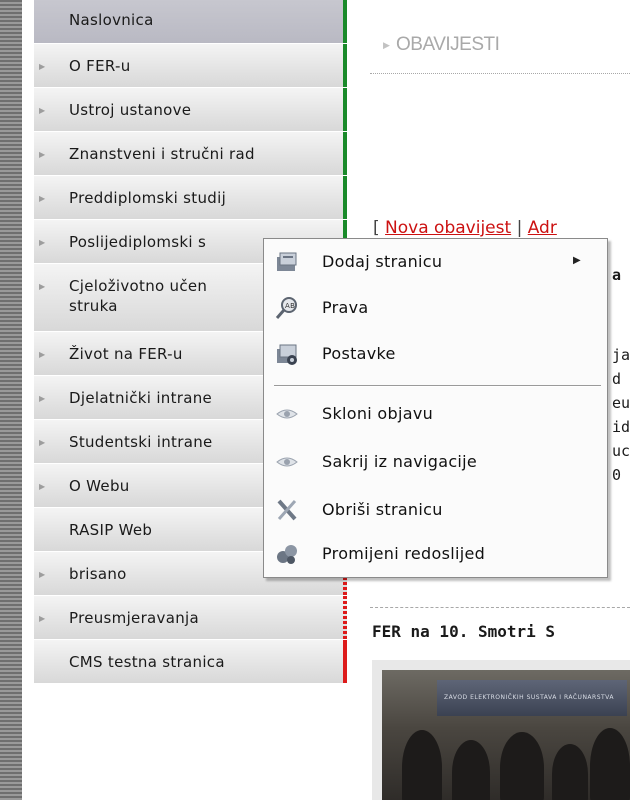 This screenshot has width=630, height=800. I want to click on sidebar-item-cms-testna-stranica: CMS testna stranica, so click(190, 662).